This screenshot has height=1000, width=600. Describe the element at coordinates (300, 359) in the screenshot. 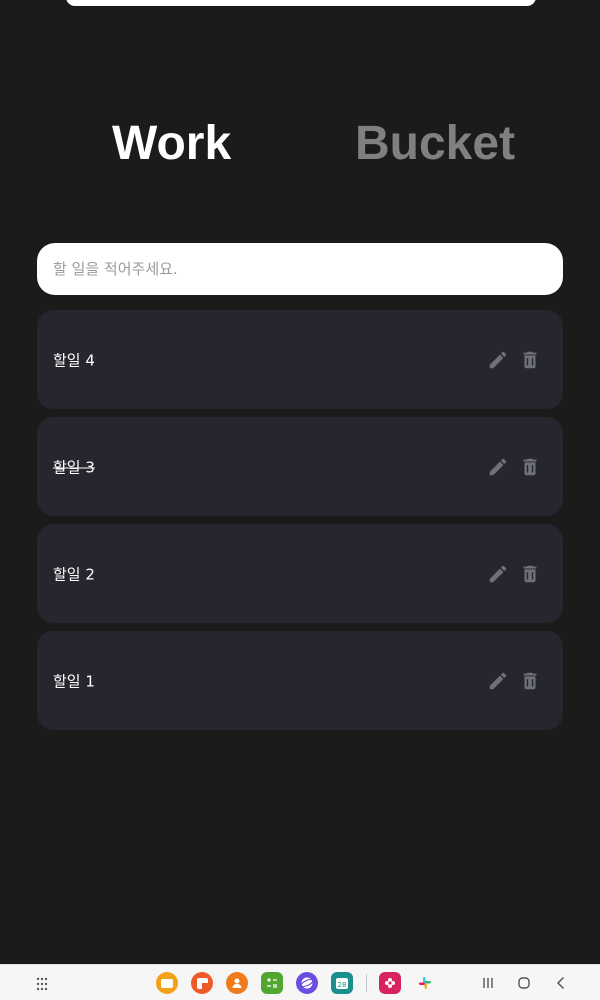

I see `todo-item: 할일 4` at that location.